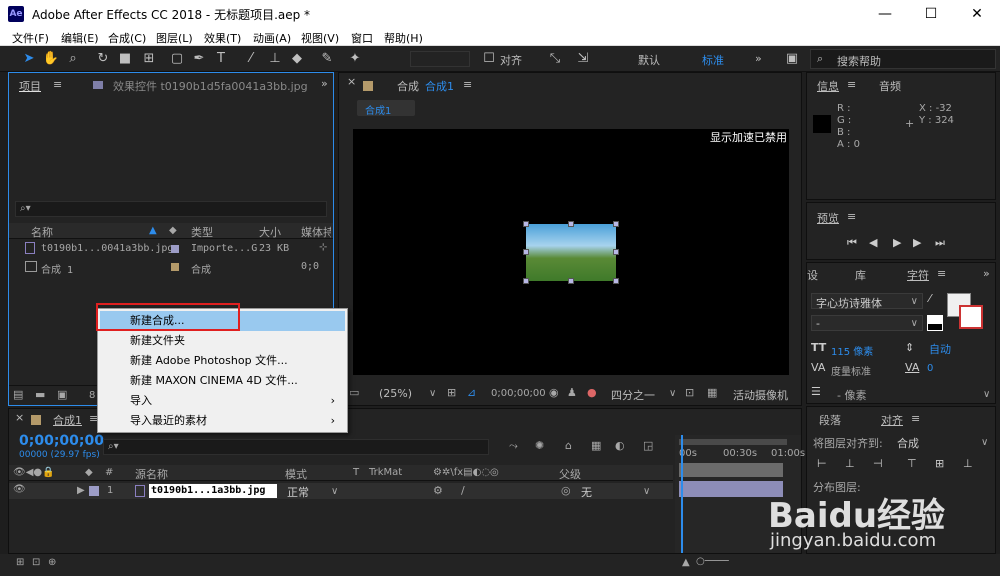  Describe the element at coordinates (351, 81) in the screenshot. I see `close-tab-icon: ×` at that location.